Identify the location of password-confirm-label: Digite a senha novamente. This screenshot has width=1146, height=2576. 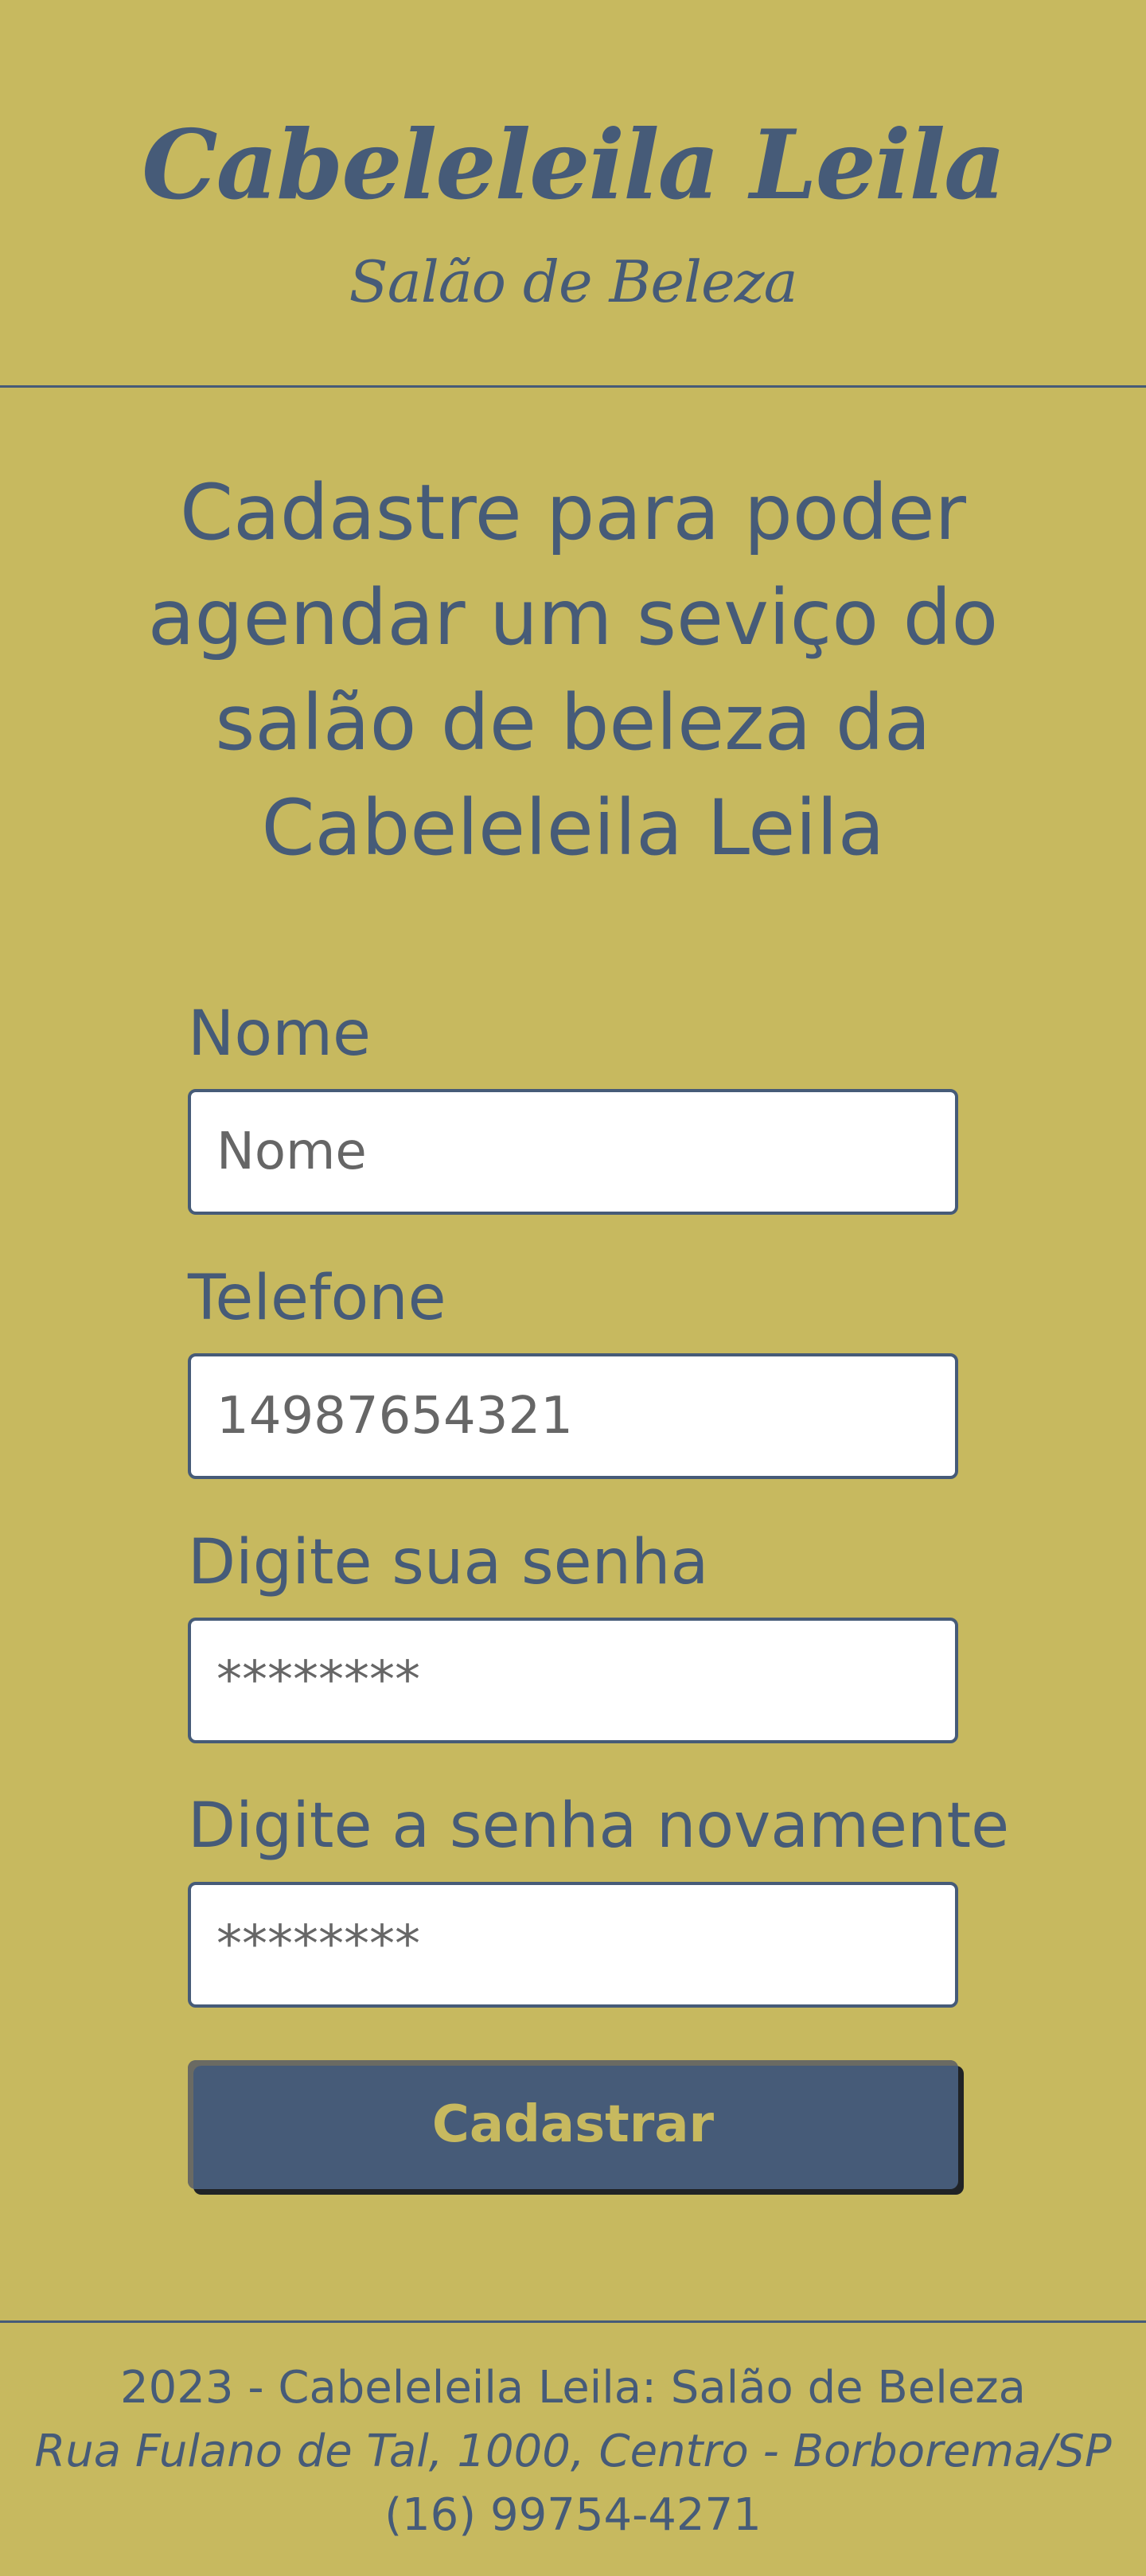
(599, 1826).